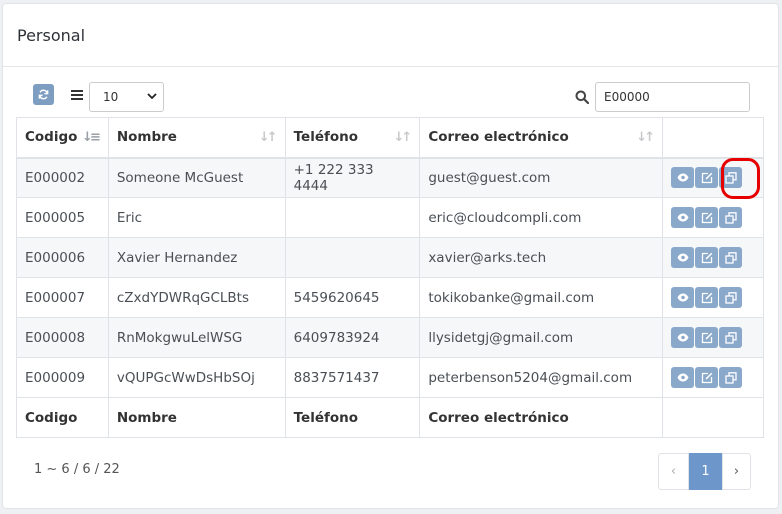 This screenshot has width=782, height=514. Describe the element at coordinates (541, 377) in the screenshot. I see `cell-correo: peterbenson5204@gmail.com` at that location.